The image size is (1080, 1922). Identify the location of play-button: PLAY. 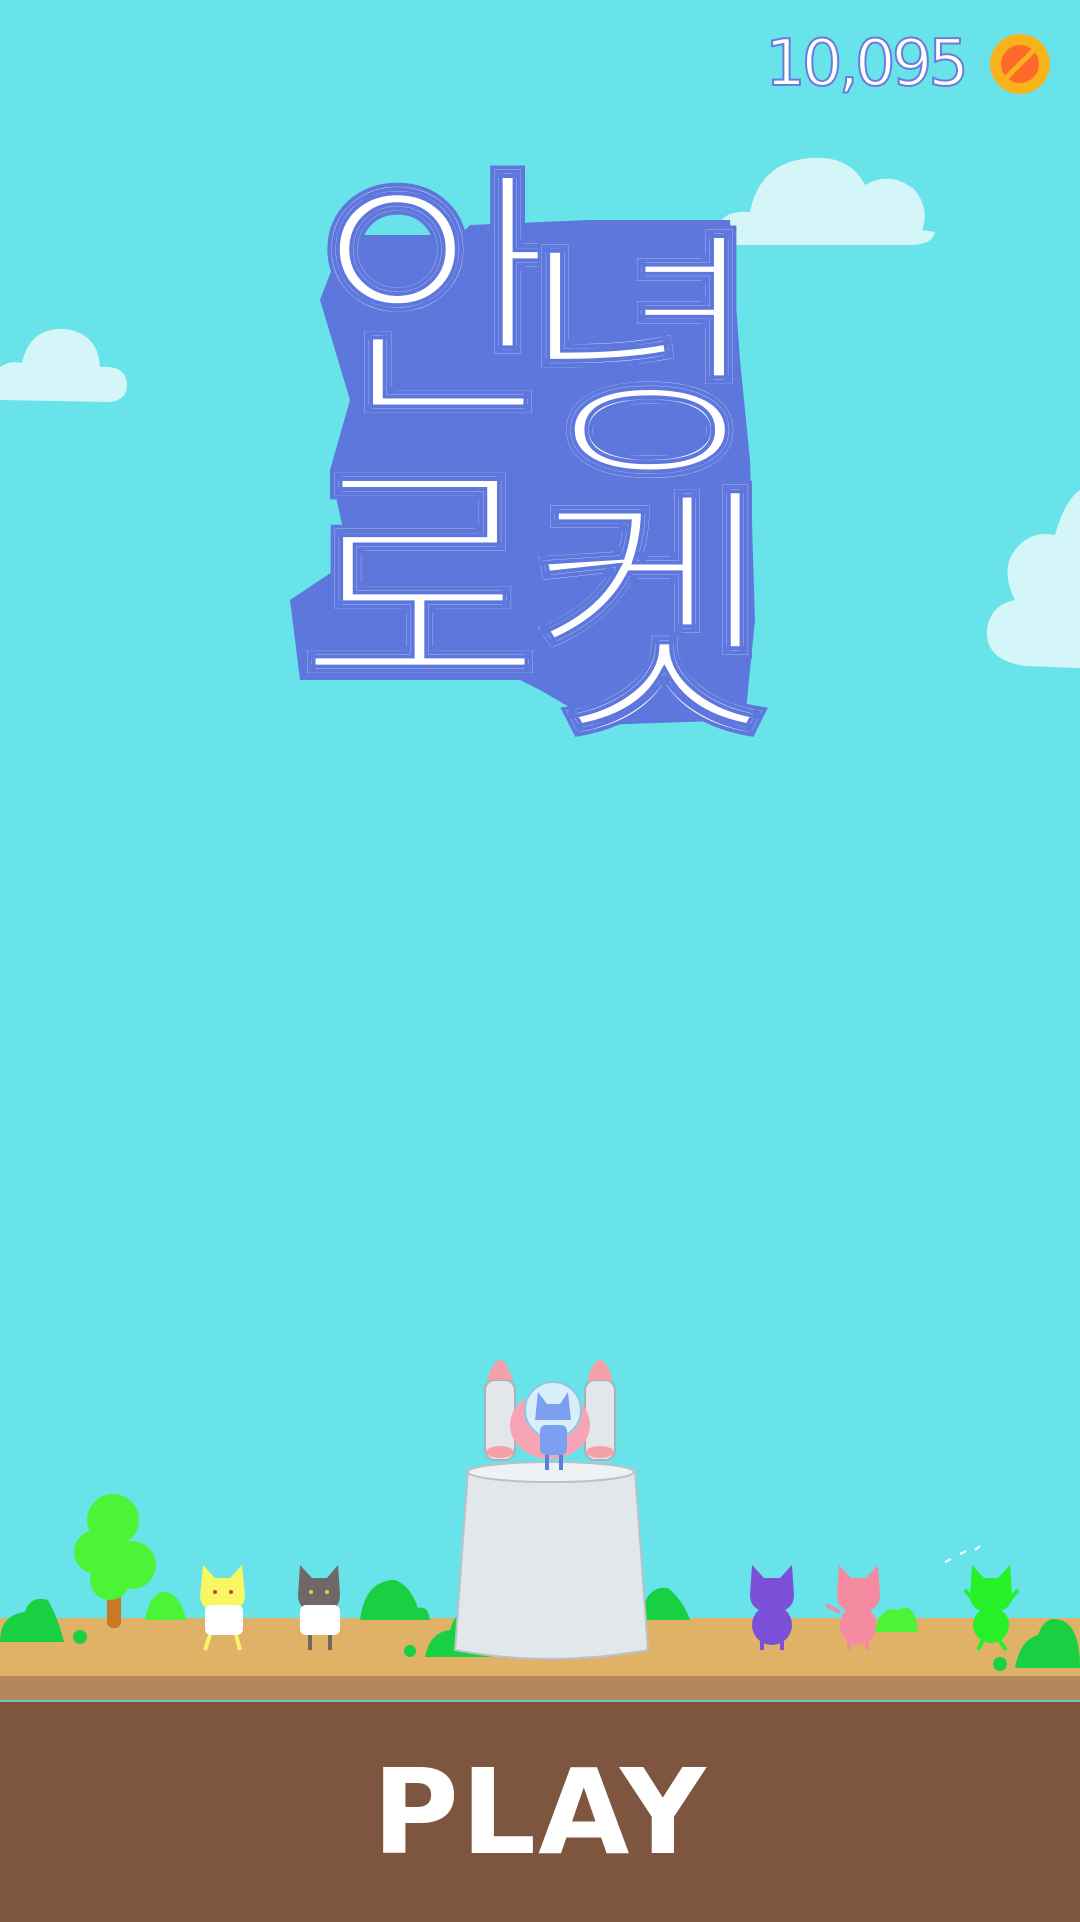
(540, 1811).